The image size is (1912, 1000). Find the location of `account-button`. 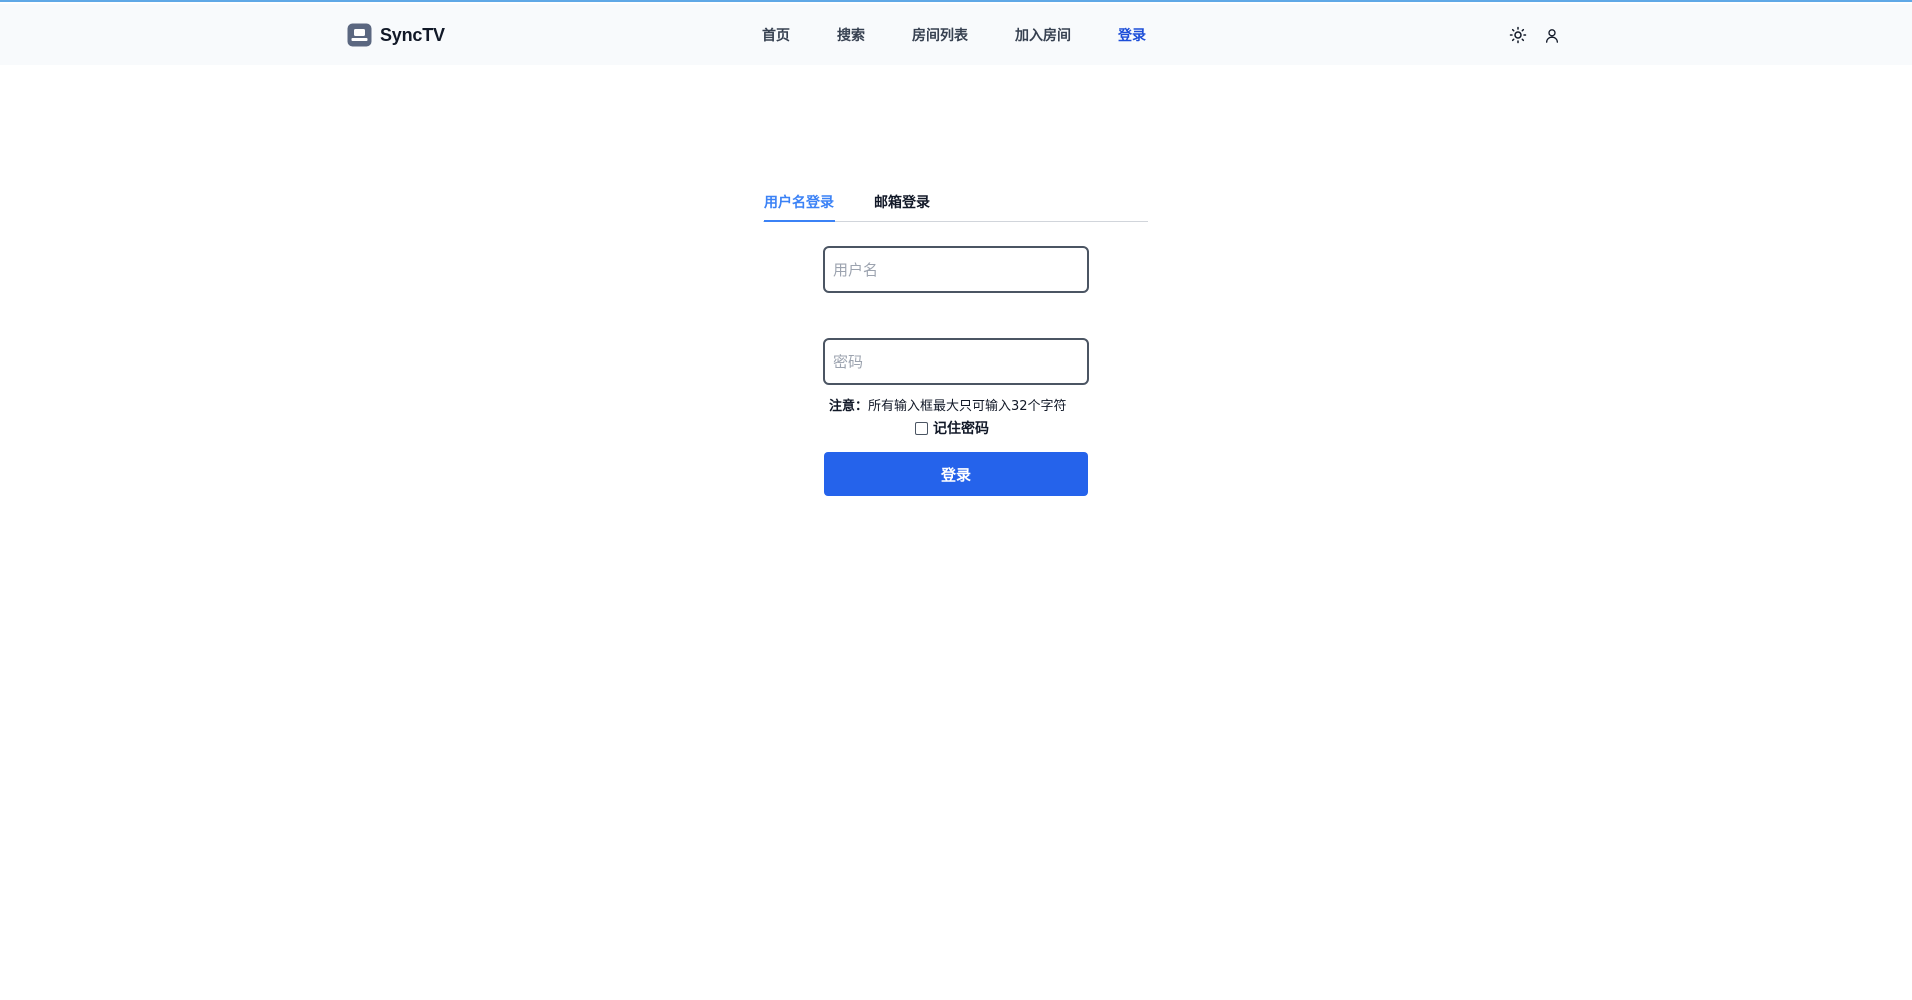

account-button is located at coordinates (1552, 35).